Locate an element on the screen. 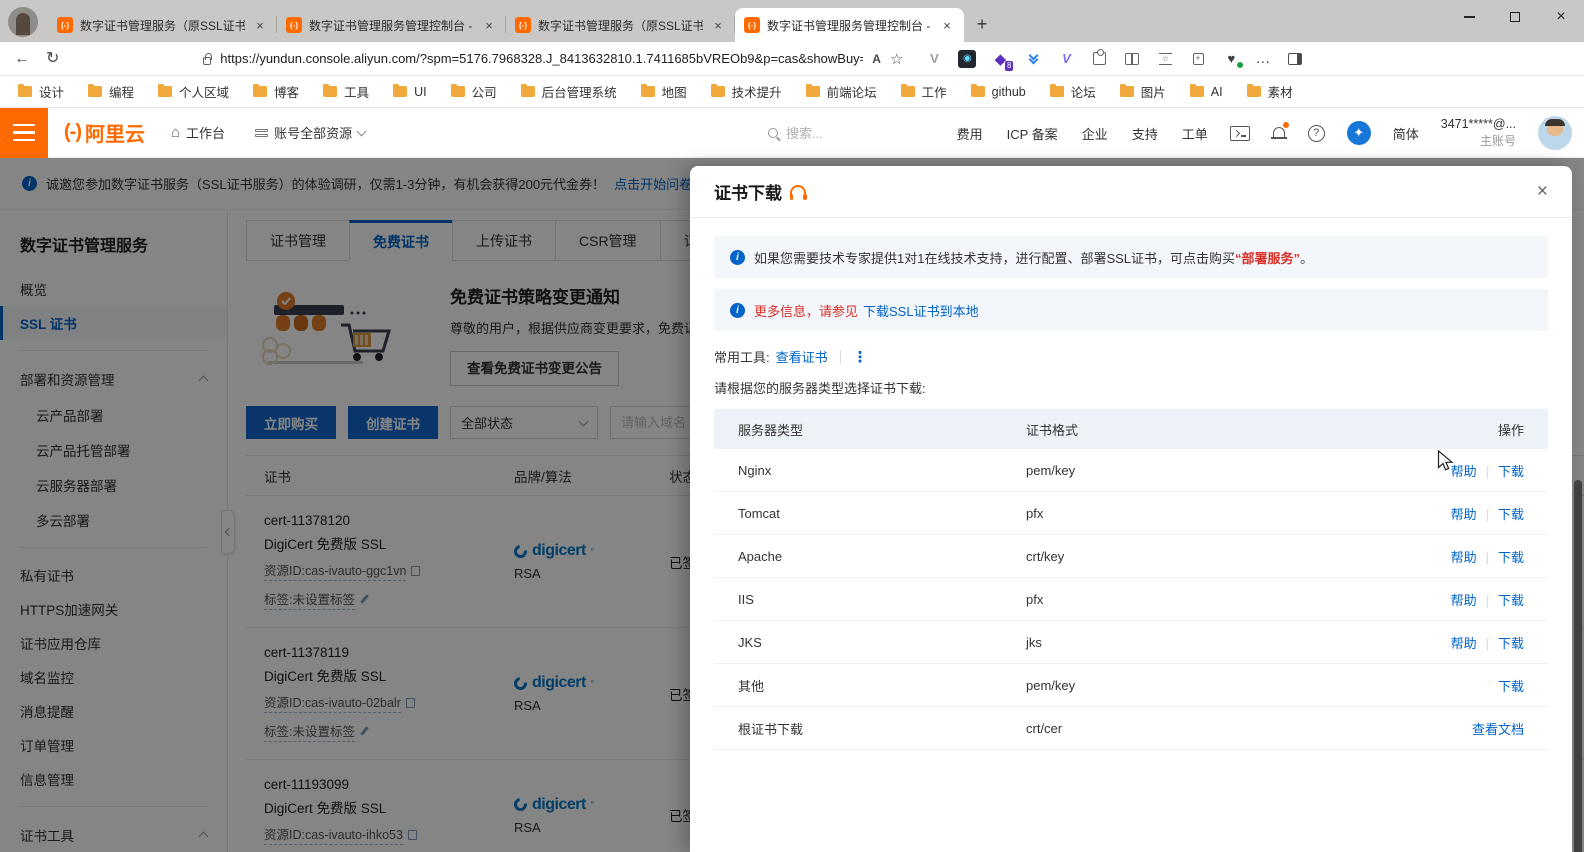 The image size is (1584, 852). bookmark-folder: 技术提升 is located at coordinates (746, 91).